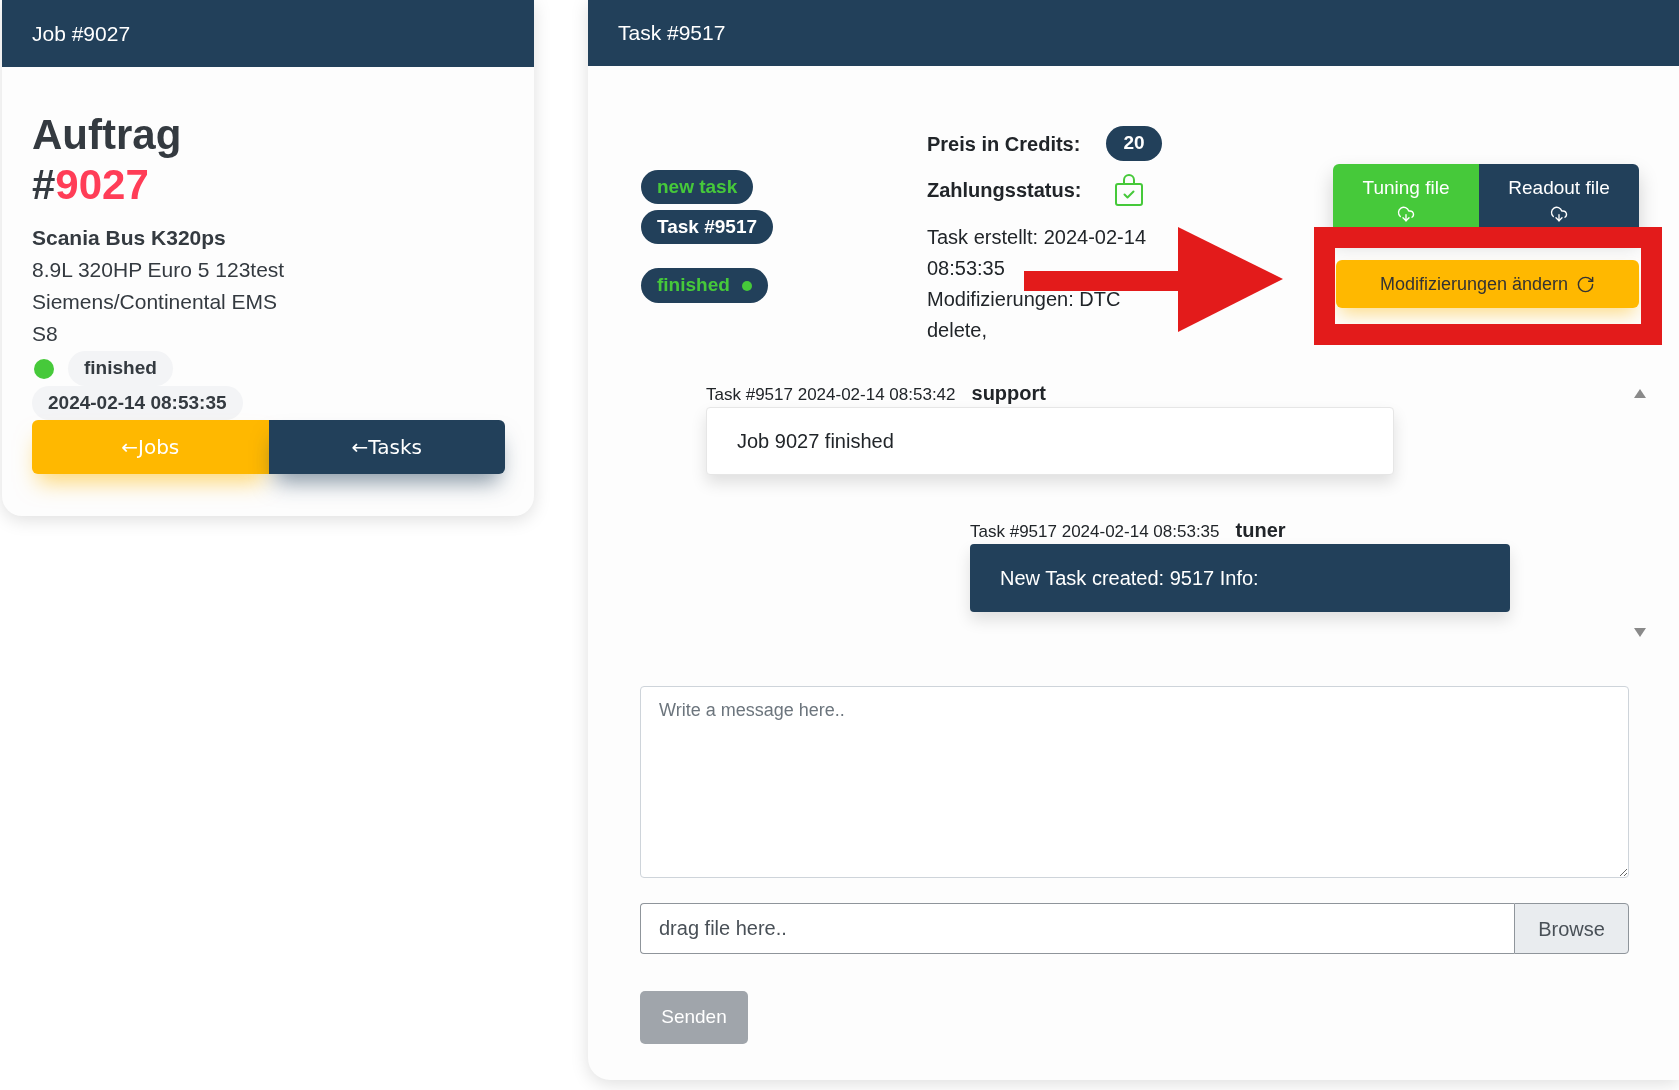  Describe the element at coordinates (159, 270) in the screenshot. I see `vehicle-detail: 8.9L 320HP Euro 5 123test` at that location.